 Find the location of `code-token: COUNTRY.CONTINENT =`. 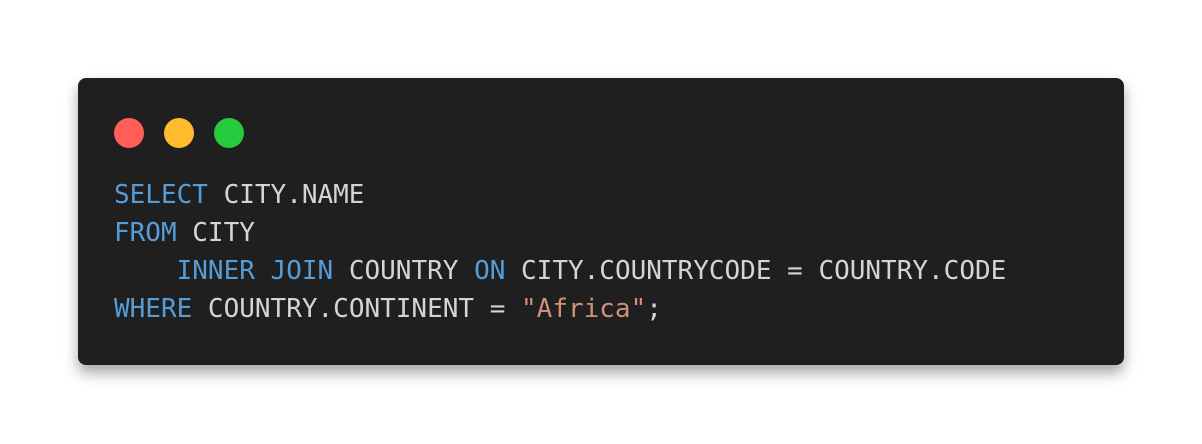

code-token: COUNTRY.CONTINENT = is located at coordinates (357, 309).